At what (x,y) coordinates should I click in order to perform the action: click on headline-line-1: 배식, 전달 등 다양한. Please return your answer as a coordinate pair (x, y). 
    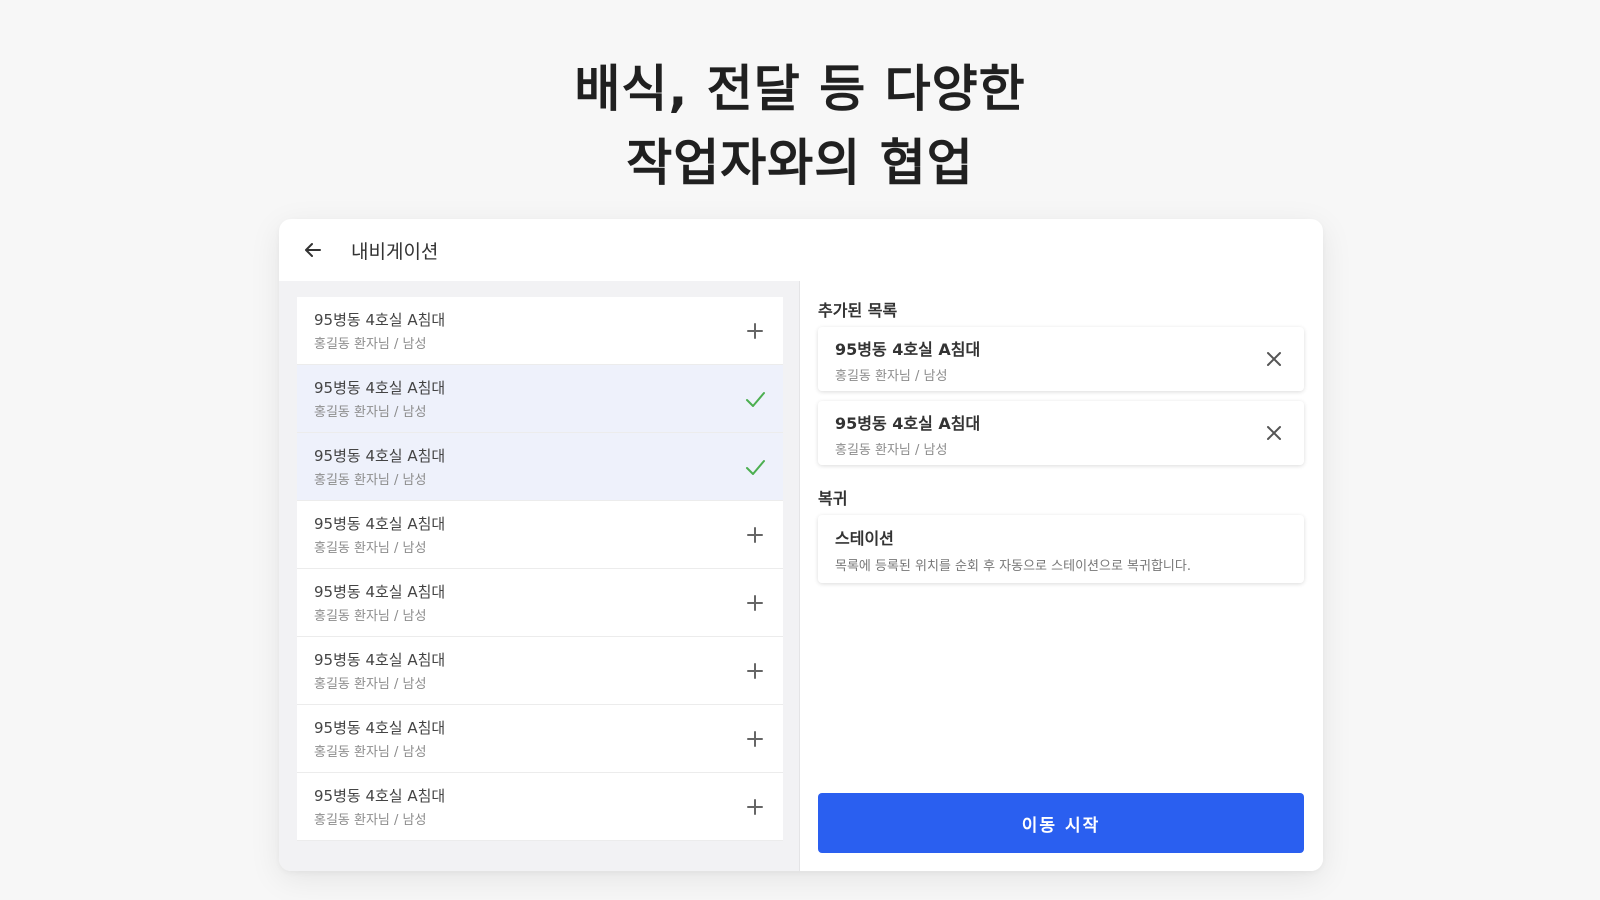
    Looking at the image, I should click on (800, 89).